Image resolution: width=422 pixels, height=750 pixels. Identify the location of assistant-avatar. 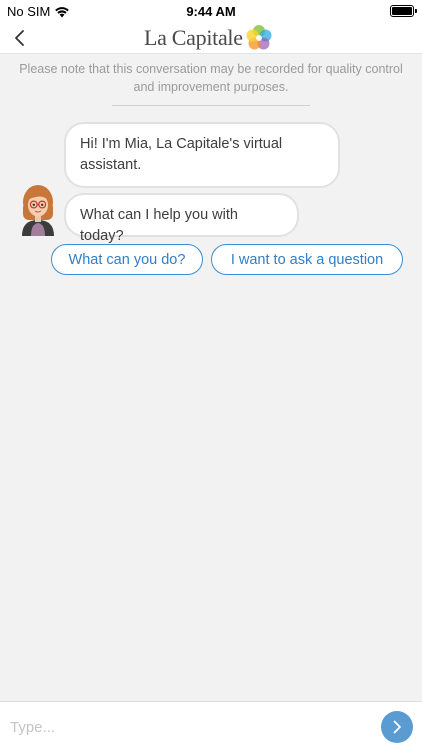
(38, 210).